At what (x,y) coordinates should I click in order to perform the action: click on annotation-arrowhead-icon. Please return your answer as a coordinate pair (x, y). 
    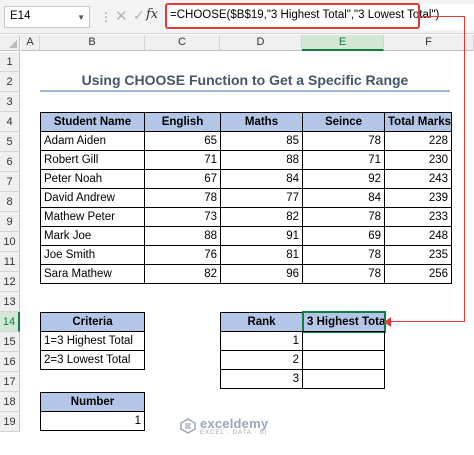
    Looking at the image, I should click on (387, 322).